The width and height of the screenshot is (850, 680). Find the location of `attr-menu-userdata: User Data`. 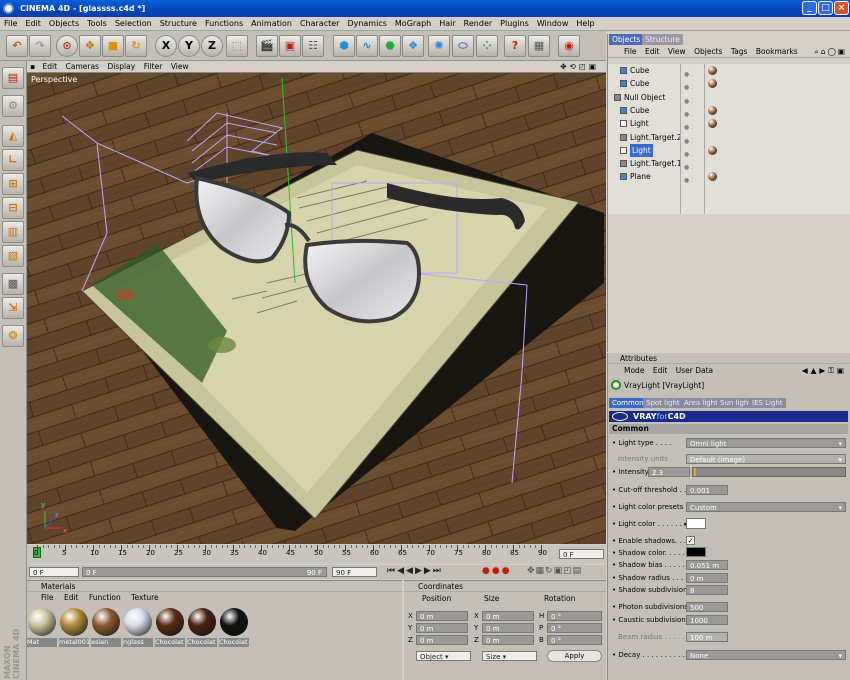

attr-menu-userdata: User Data is located at coordinates (694, 370).